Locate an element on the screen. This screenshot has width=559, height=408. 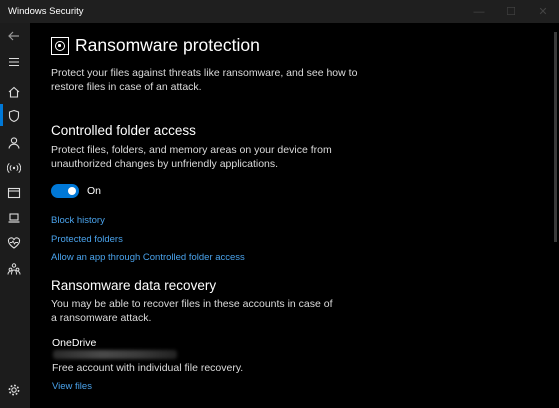
close-button: ✕ is located at coordinates (543, 11).